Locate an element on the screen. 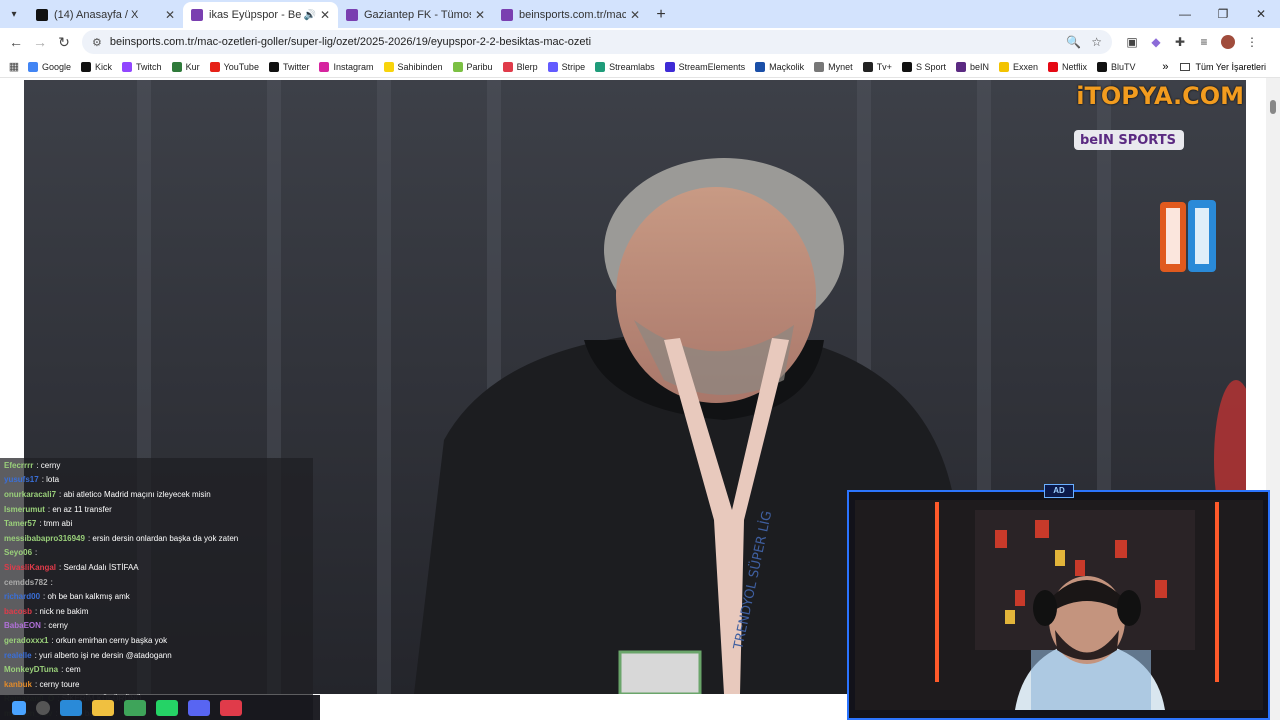 This screenshot has width=1280, height=721. tab-gaziantep-konya: Gaziantep FK - Tümosan Konya ✕ is located at coordinates (415, 15).